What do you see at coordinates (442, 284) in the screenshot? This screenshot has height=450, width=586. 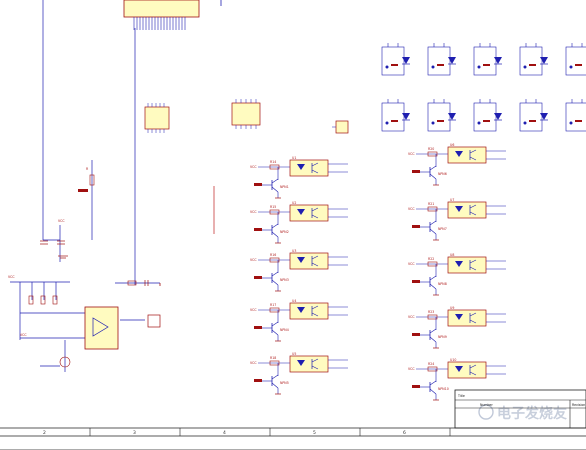 I see `transistor-label: NPN8` at bounding box center [442, 284].